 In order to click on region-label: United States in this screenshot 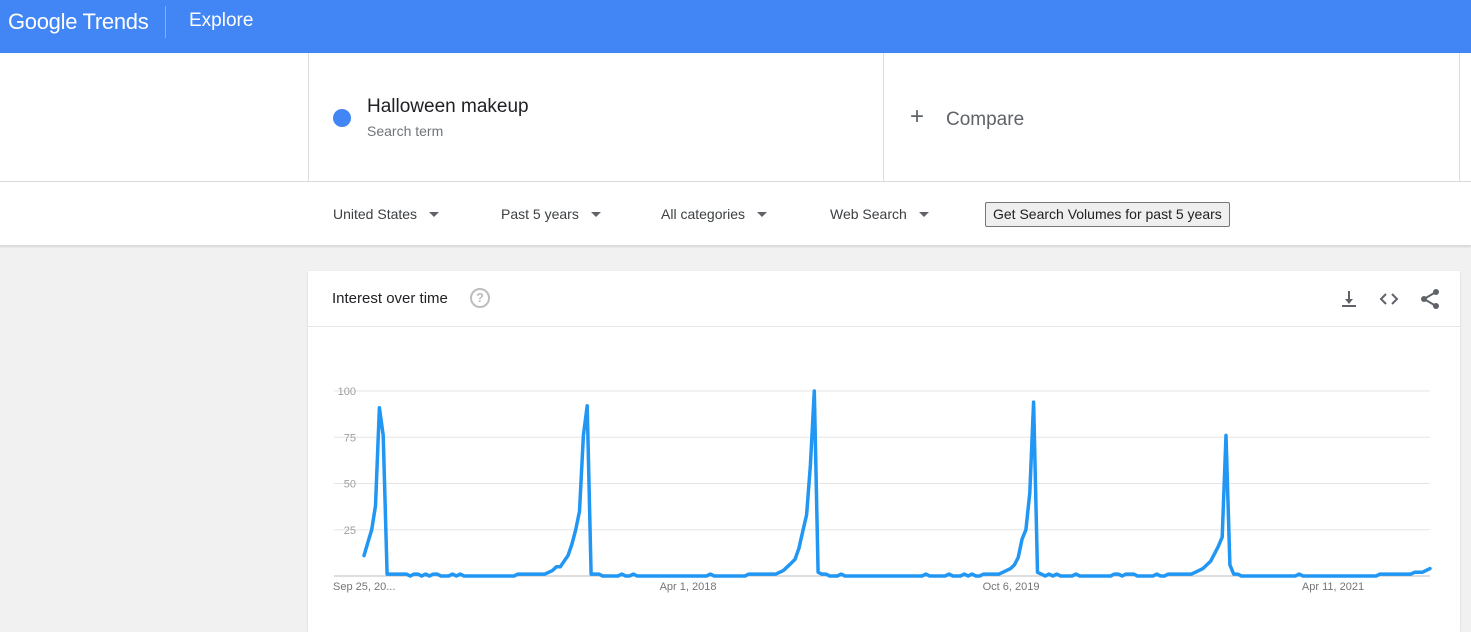, I will do `click(375, 214)`.